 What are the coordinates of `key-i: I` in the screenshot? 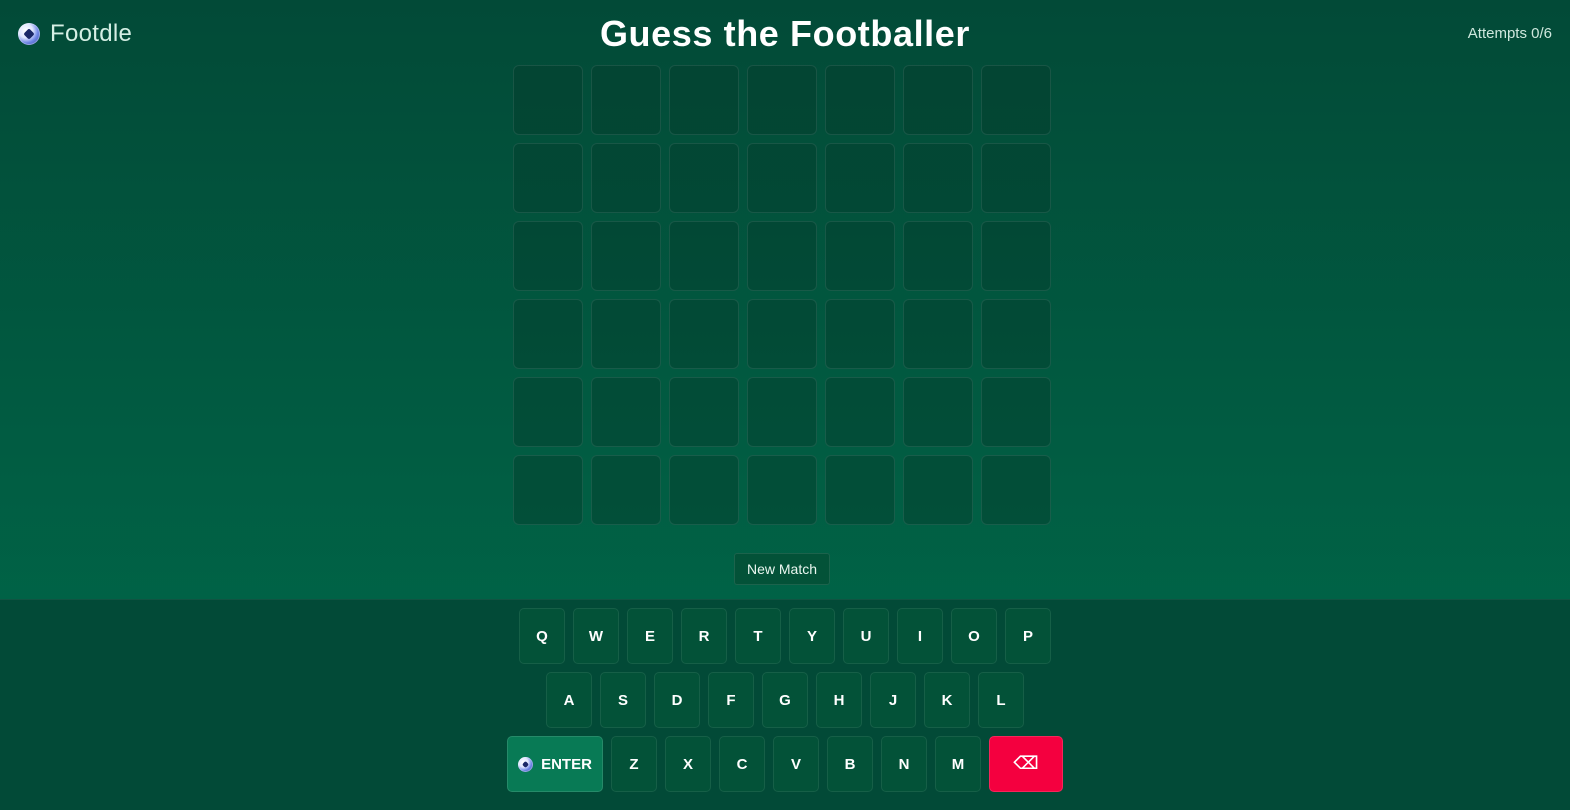 It's located at (920, 636).